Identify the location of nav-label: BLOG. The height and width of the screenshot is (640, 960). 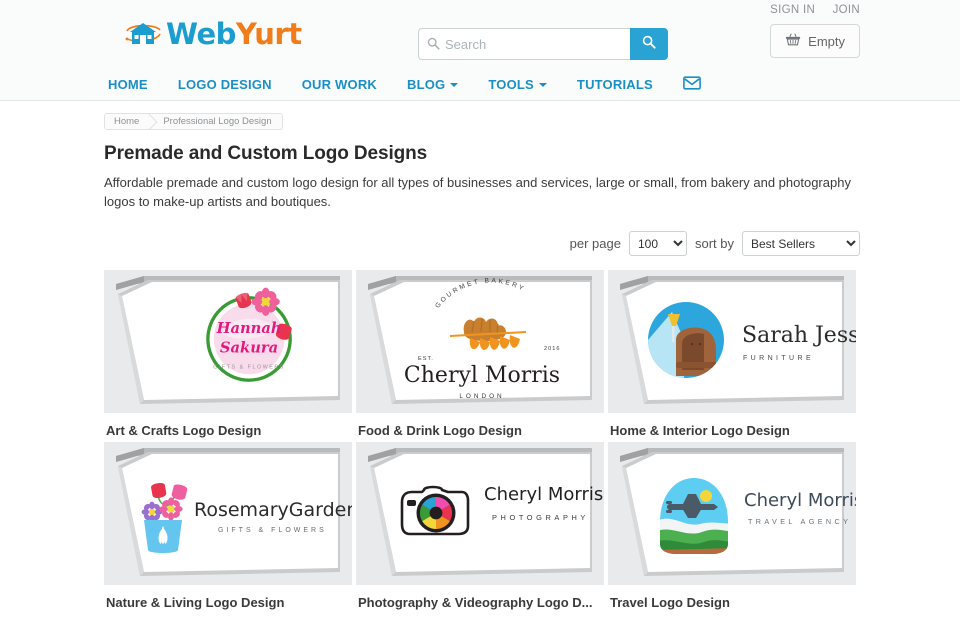
(426, 84).